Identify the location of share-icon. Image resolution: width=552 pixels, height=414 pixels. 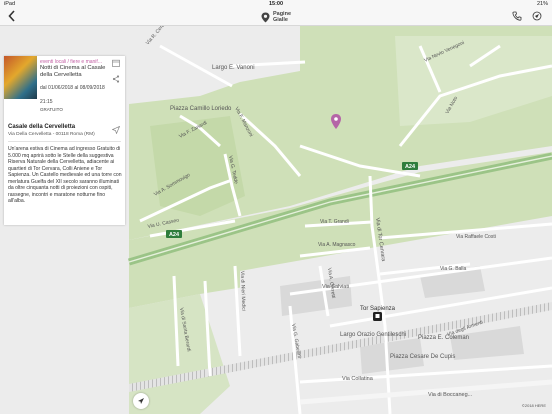
(116, 79).